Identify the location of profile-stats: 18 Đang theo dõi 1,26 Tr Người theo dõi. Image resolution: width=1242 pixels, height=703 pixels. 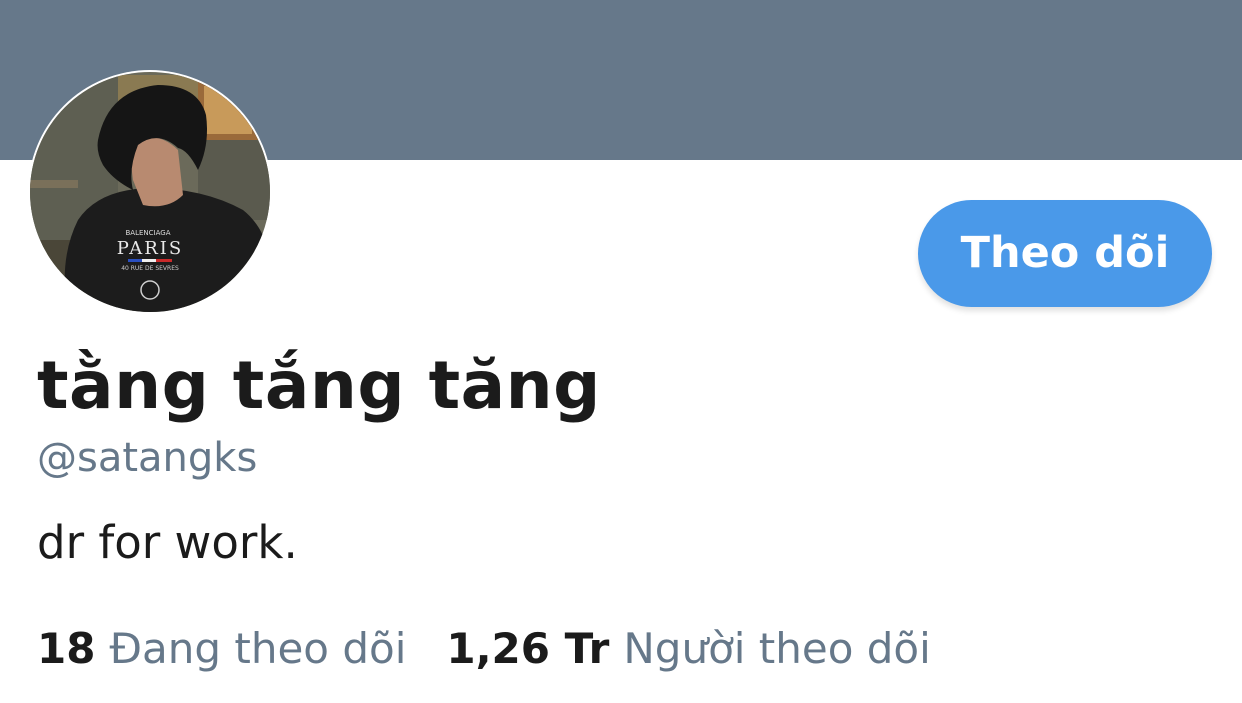
(484, 649).